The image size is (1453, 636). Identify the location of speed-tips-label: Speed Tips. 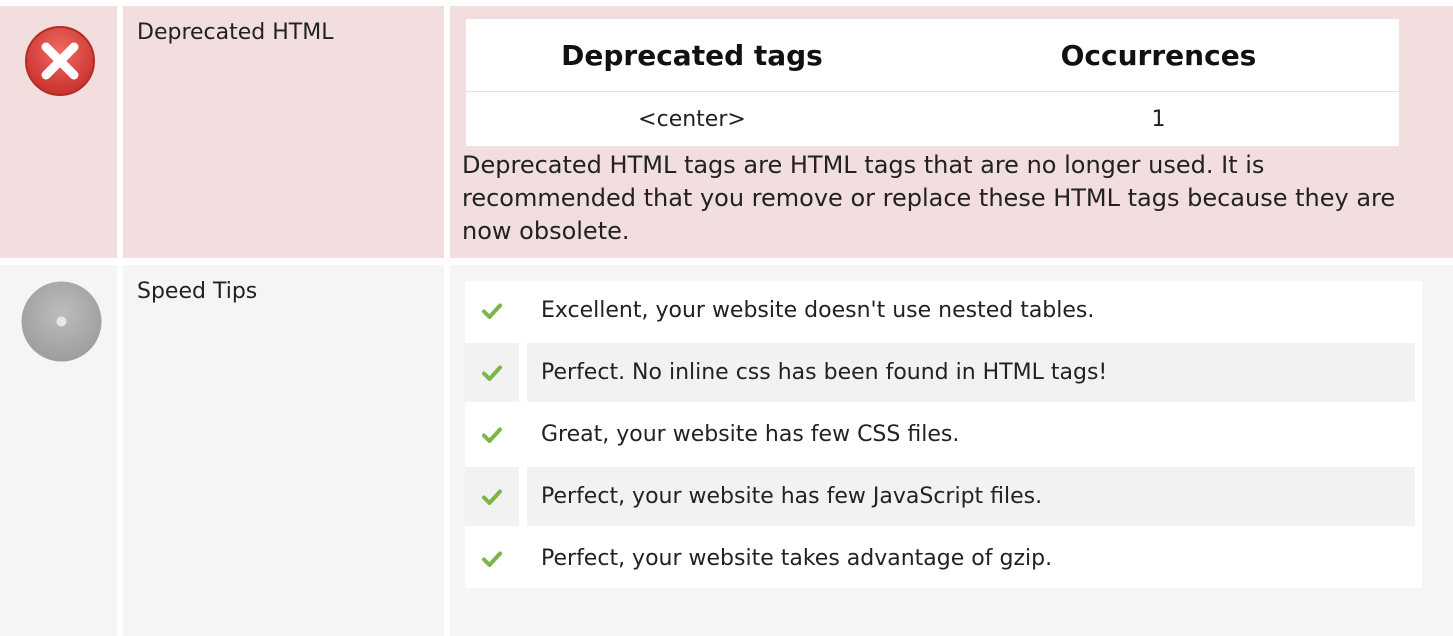
(197, 291).